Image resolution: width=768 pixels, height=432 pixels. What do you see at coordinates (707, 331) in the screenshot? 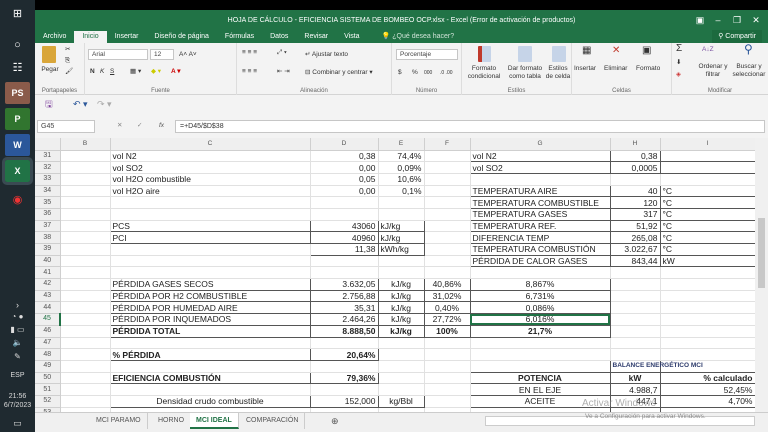
I see `cell-I46` at bounding box center [707, 331].